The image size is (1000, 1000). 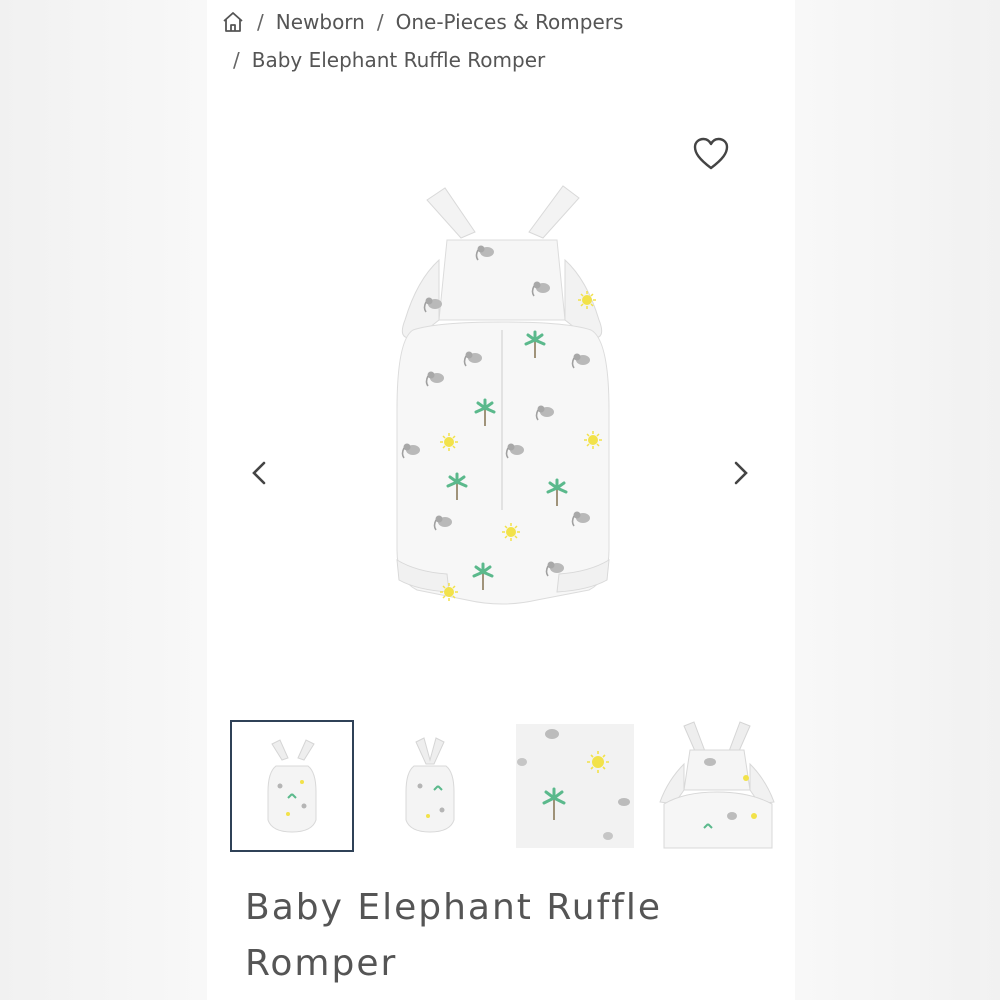 I want to click on breadcrumb-line-2: / Baby Elephant Ruffle Romper, so click(x=389, y=60).